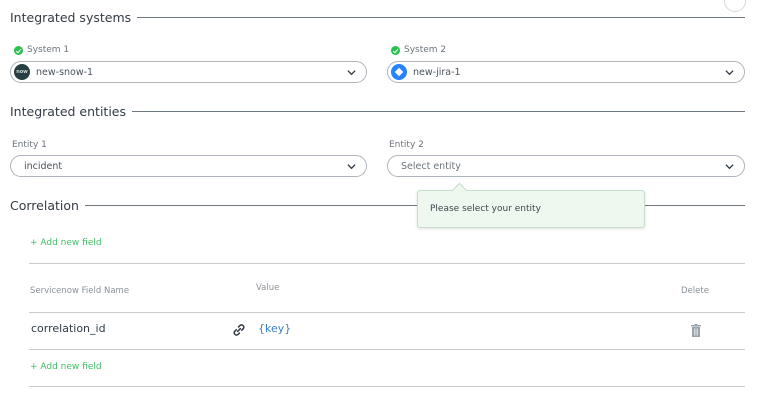 Image resolution: width=760 pixels, height=393 pixels. Describe the element at coordinates (437, 72) in the screenshot. I see `system2-value: new-jira-1` at that location.